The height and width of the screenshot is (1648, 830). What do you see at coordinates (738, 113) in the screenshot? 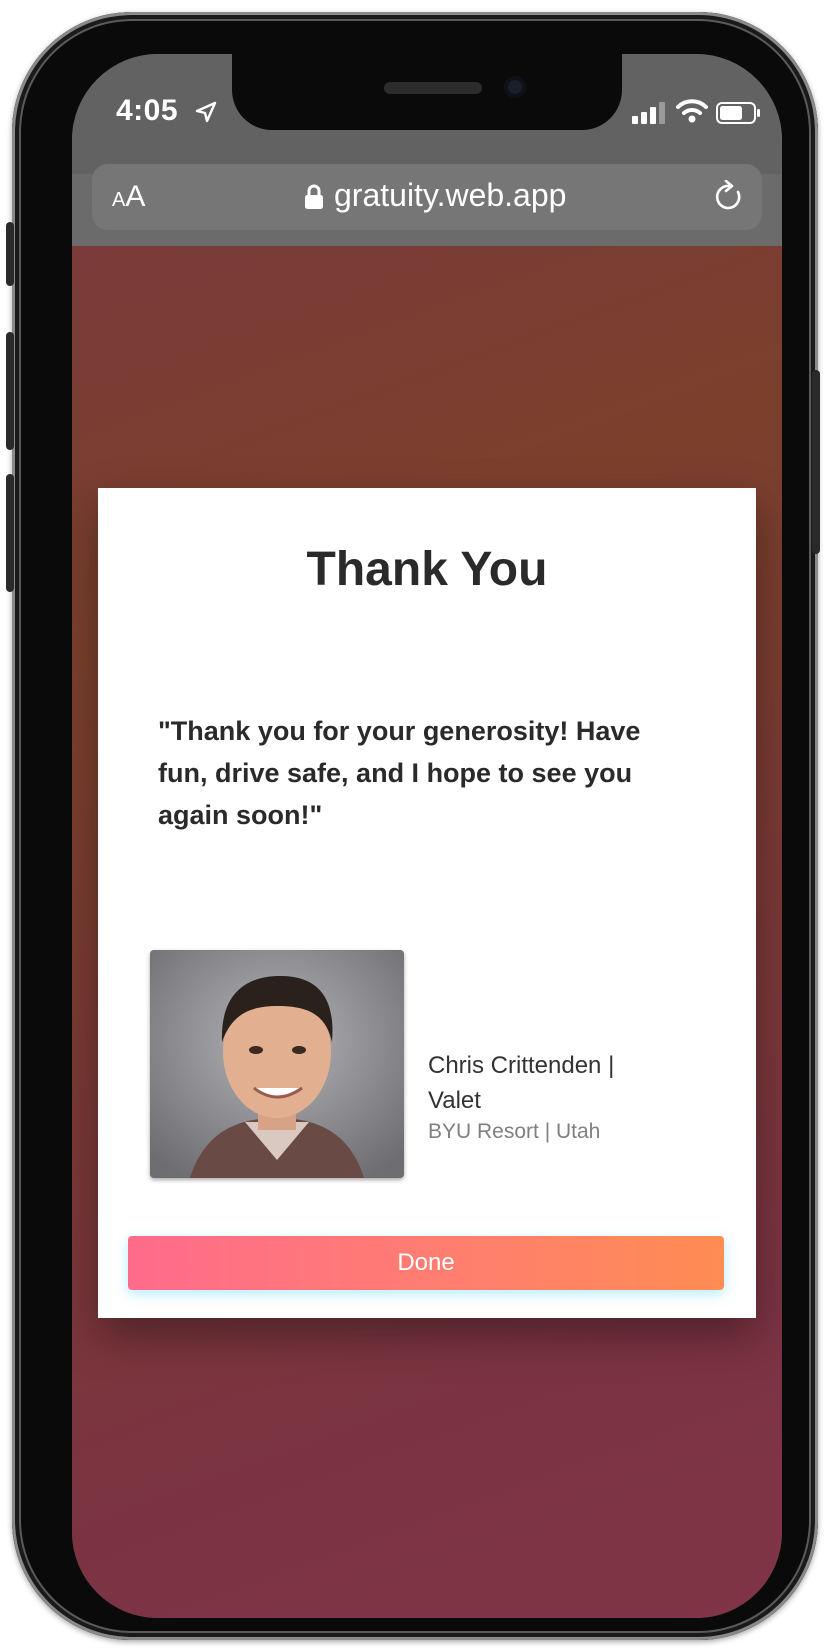
I see `battery-icon` at bounding box center [738, 113].